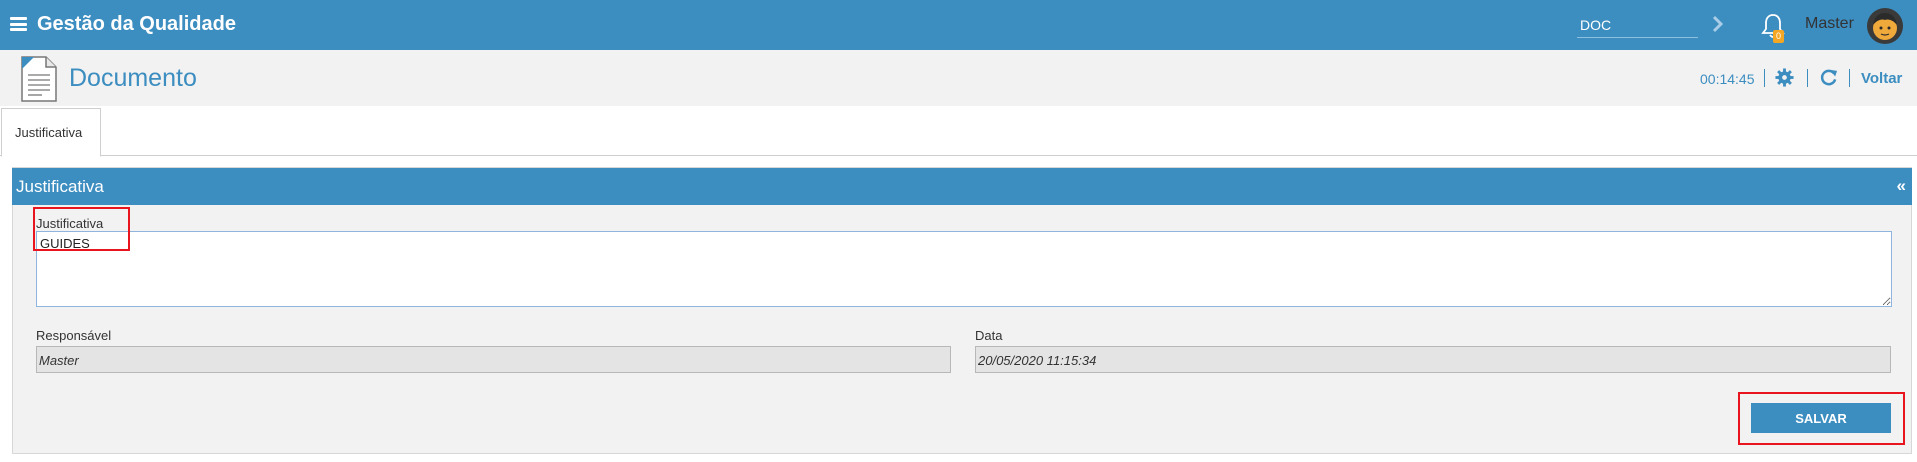 The height and width of the screenshot is (462, 1917). I want to click on avatar-icon, so click(1885, 26).